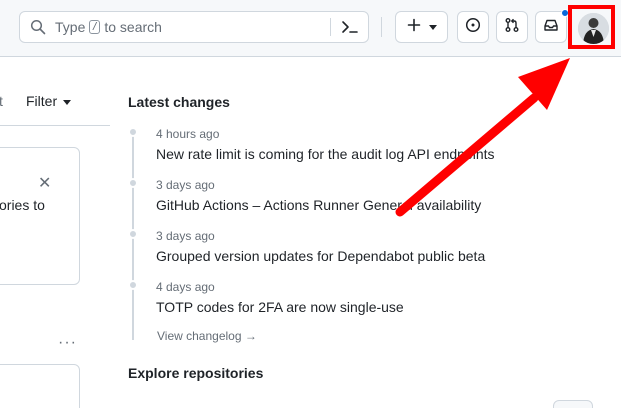 The height and width of the screenshot is (408, 621). Describe the element at coordinates (42, 101) in the screenshot. I see `filter-label: Filter` at that location.